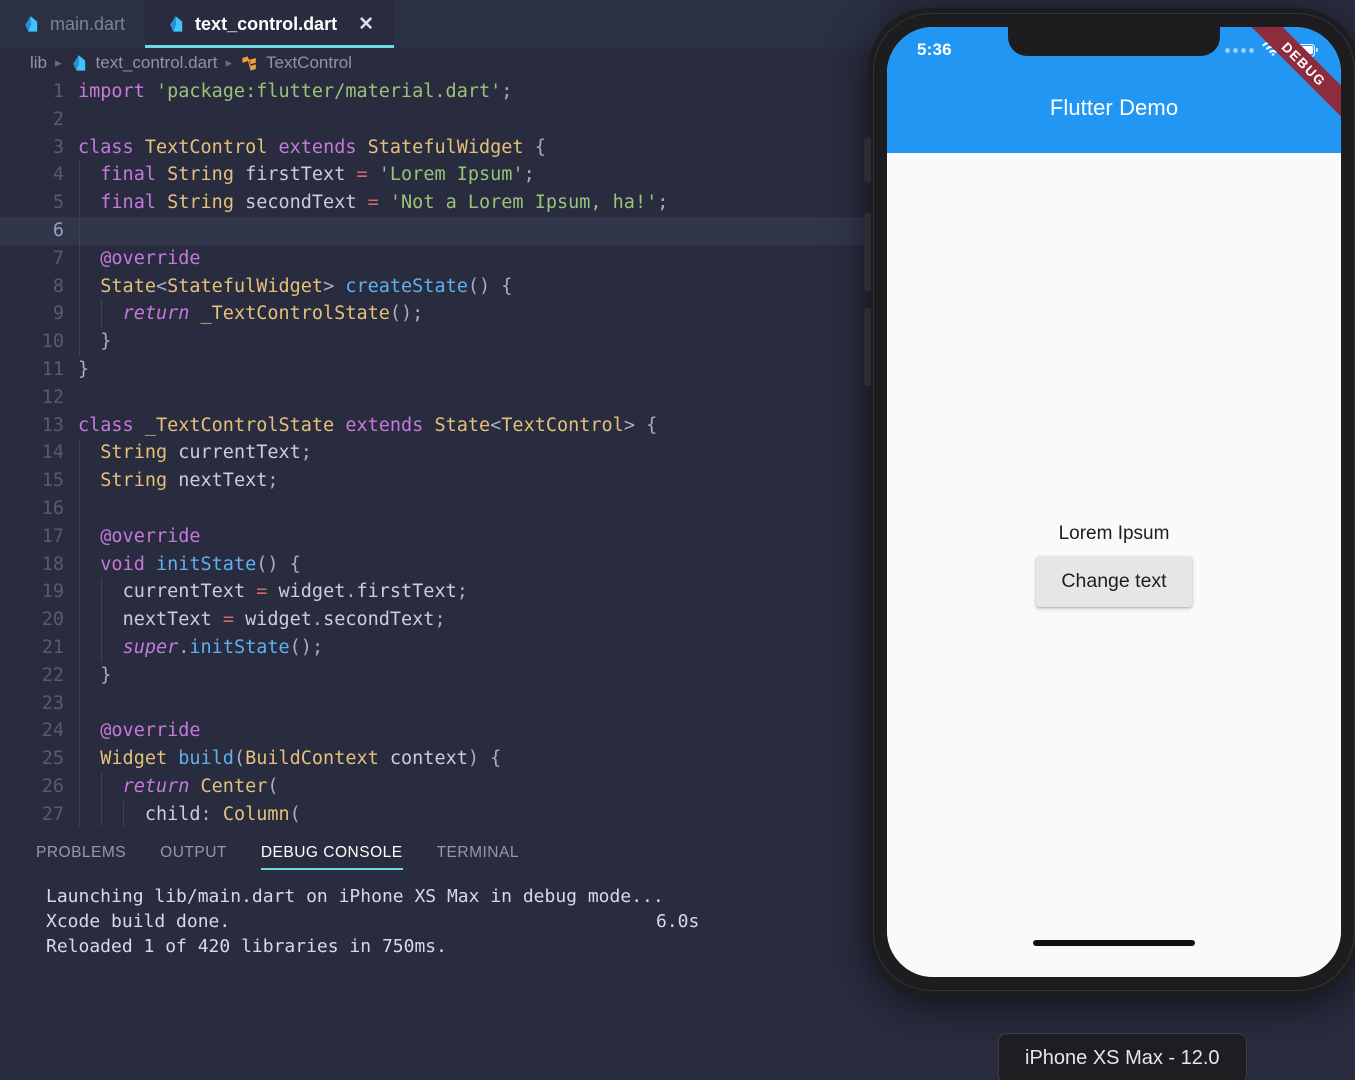  What do you see at coordinates (58, 258) in the screenshot?
I see `line-number: 7` at bounding box center [58, 258].